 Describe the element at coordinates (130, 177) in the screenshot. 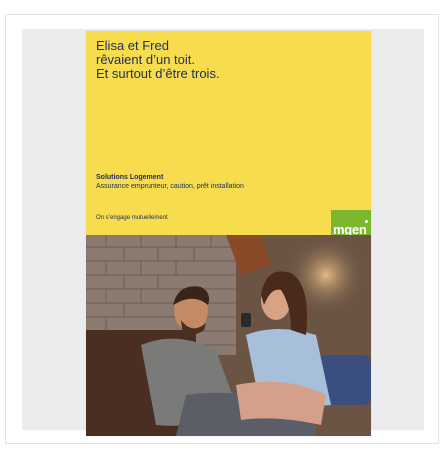

I see `solutions-title: Solutions Logement` at that location.